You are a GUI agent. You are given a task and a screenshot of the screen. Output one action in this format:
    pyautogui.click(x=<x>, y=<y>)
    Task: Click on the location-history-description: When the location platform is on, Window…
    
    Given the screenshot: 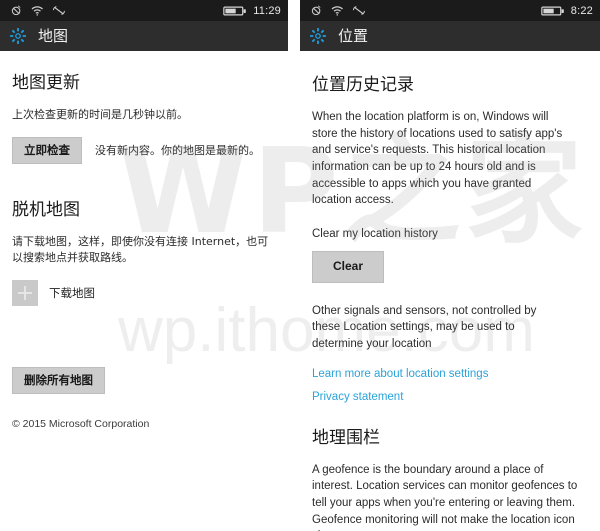 What is the action you would take?
    pyautogui.click(x=437, y=159)
    